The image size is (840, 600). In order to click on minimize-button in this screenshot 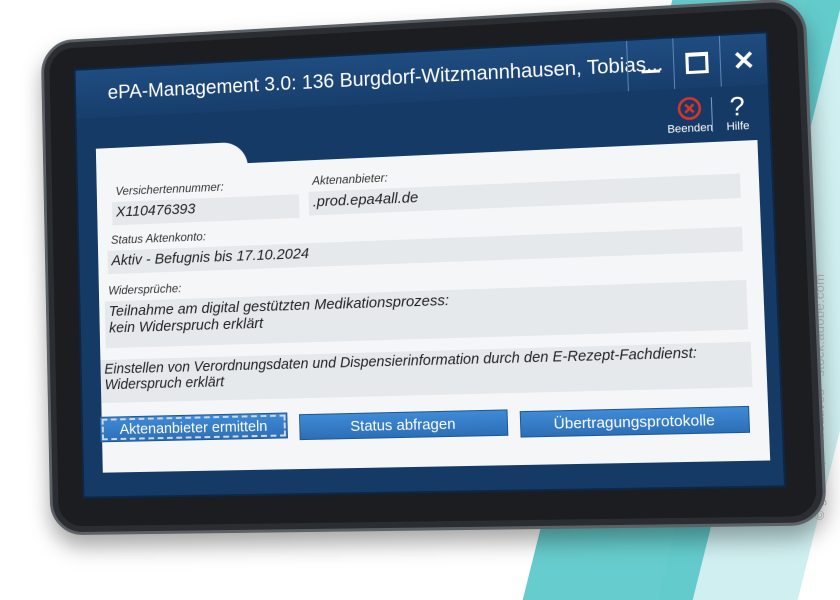, I will do `click(650, 65)`.